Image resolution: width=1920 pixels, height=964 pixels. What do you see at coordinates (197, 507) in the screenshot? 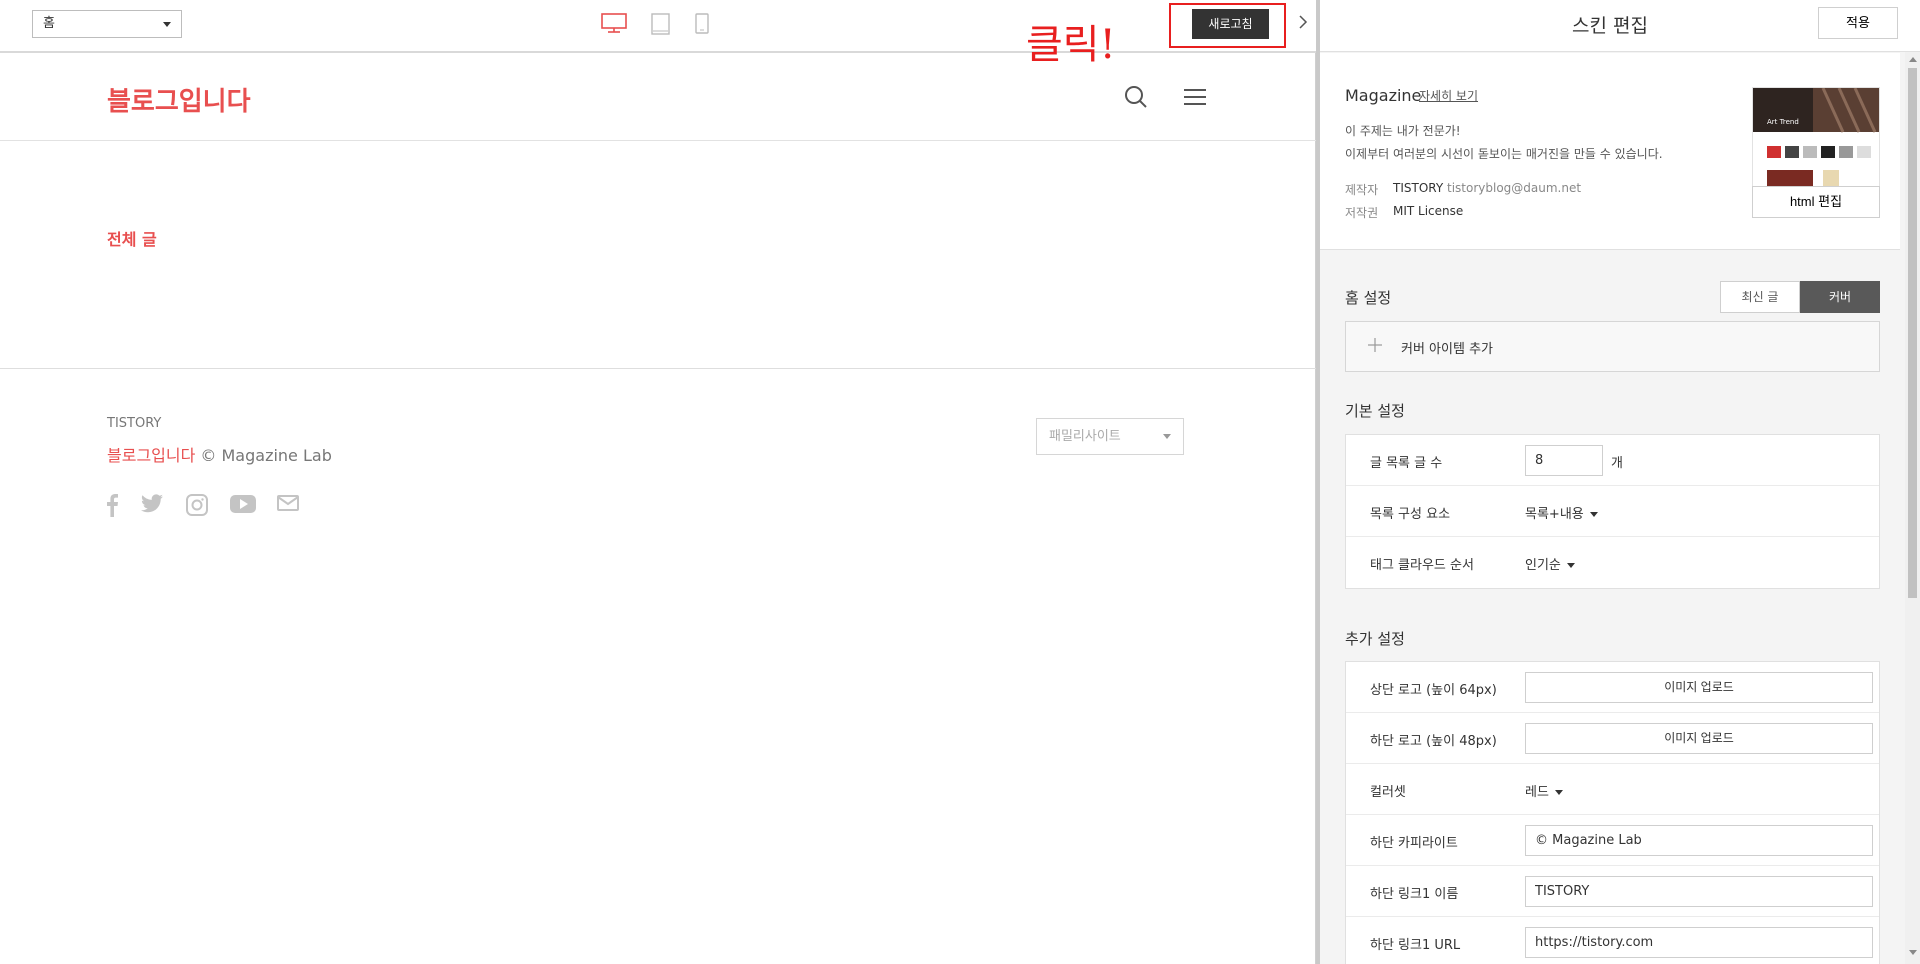
I see `instagram-icon` at bounding box center [197, 507].